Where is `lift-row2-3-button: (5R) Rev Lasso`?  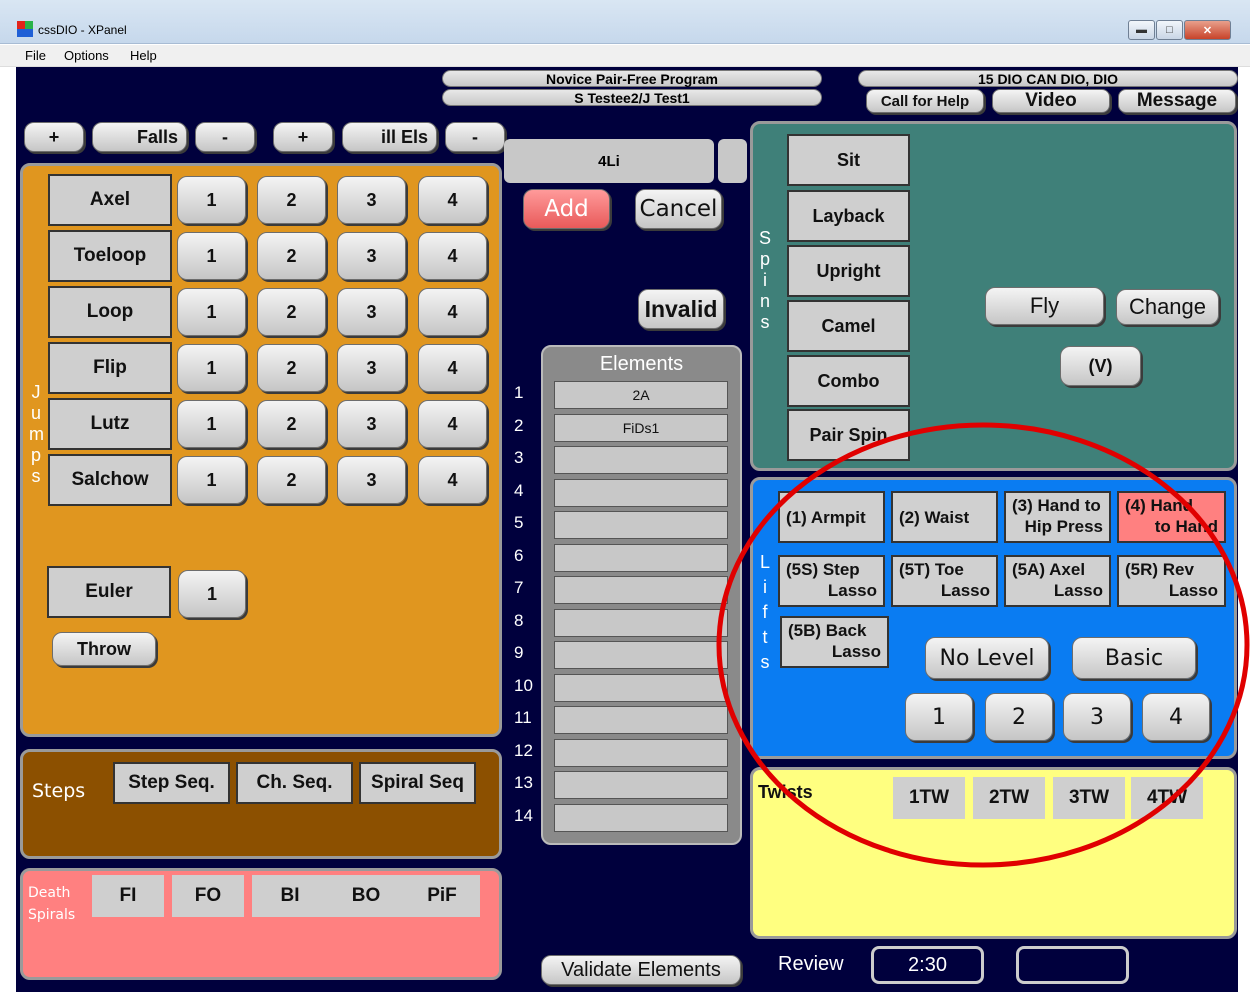
lift-row2-3-button: (5R) Rev Lasso is located at coordinates (1171, 581).